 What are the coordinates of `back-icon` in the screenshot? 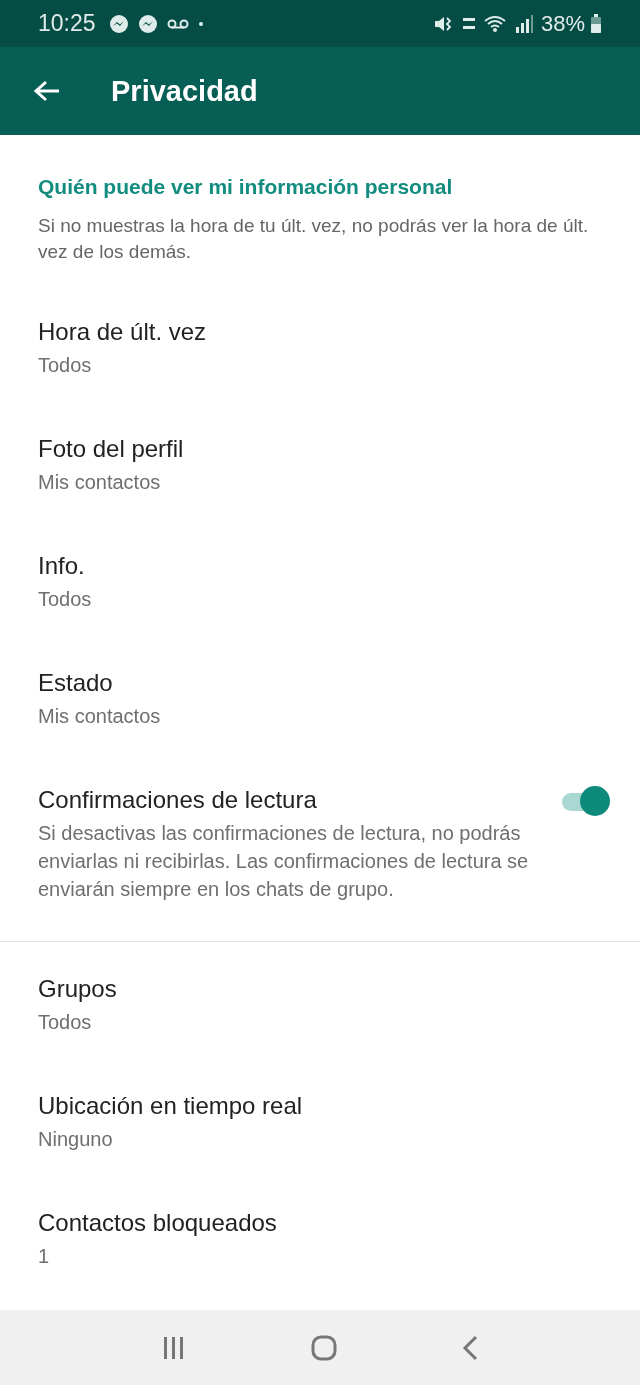 It's located at (469, 1347).